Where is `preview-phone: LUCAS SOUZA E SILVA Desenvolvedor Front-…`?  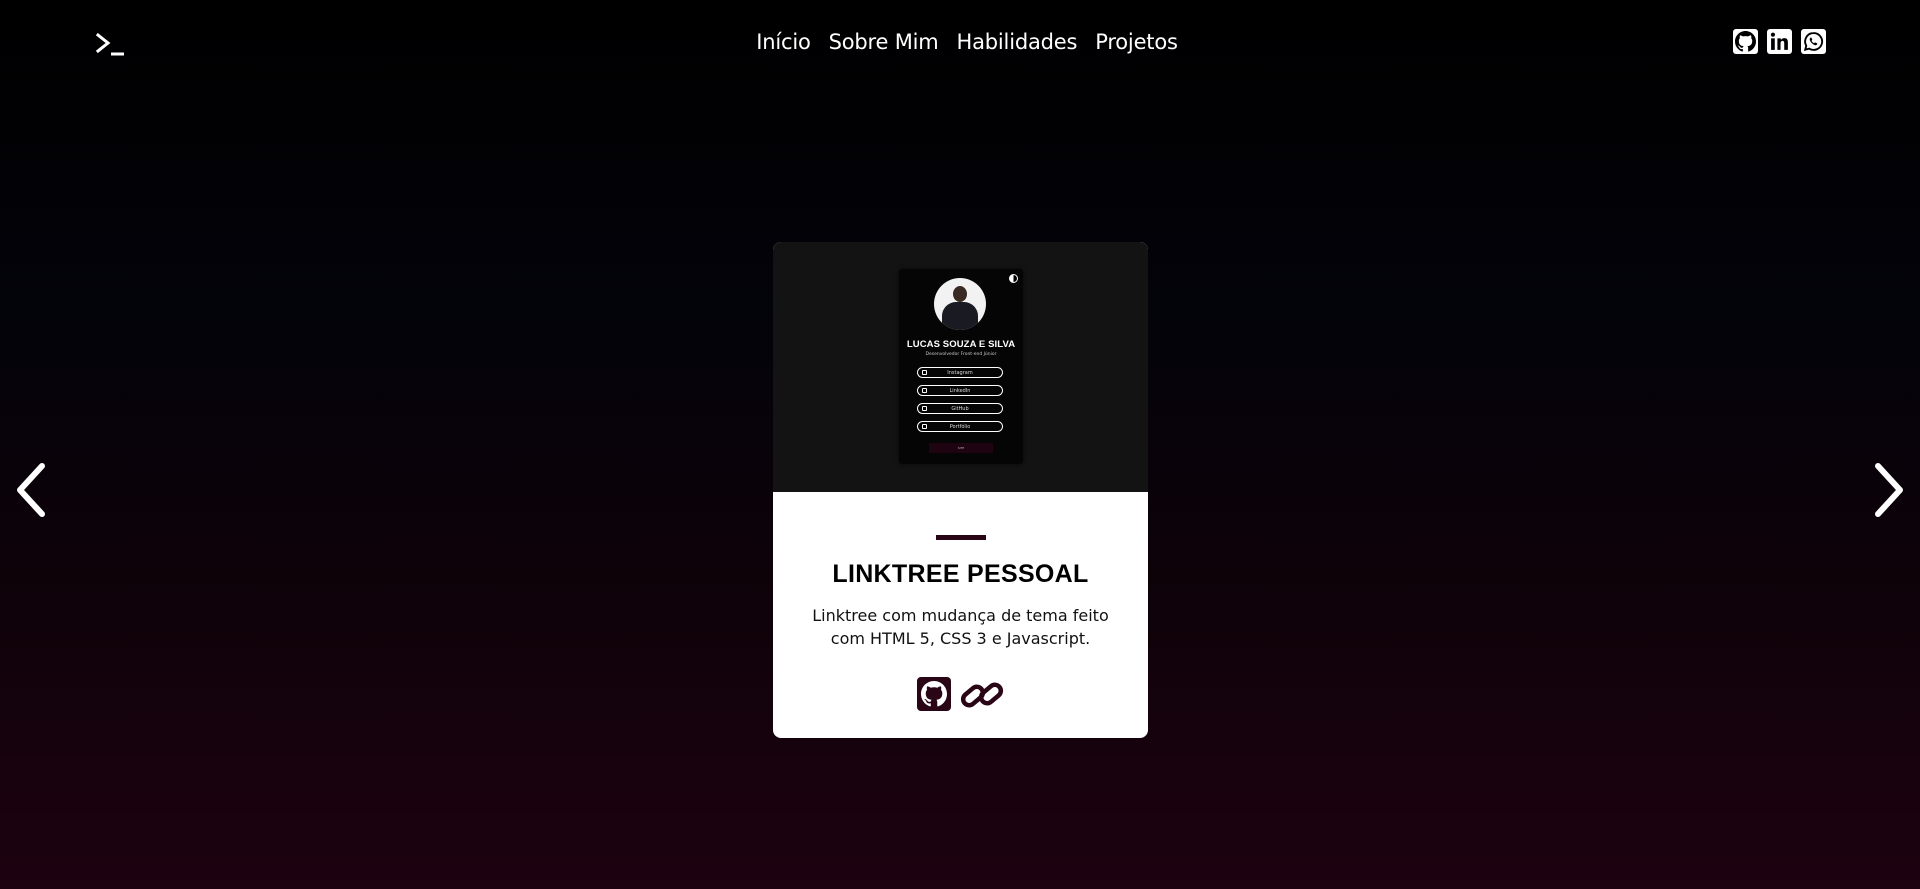
preview-phone: LUCAS SOUZA E SILVA Desenvolvedor Front-… is located at coordinates (961, 366).